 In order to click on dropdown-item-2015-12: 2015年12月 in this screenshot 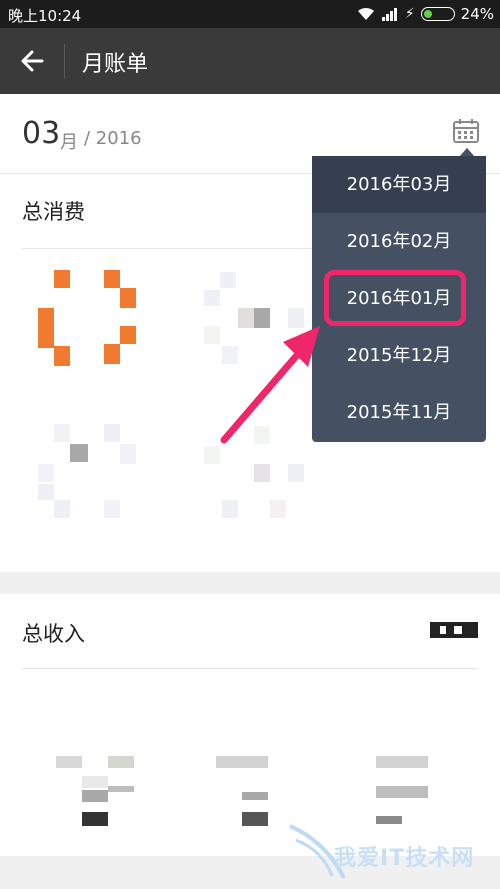, I will do `click(399, 355)`.